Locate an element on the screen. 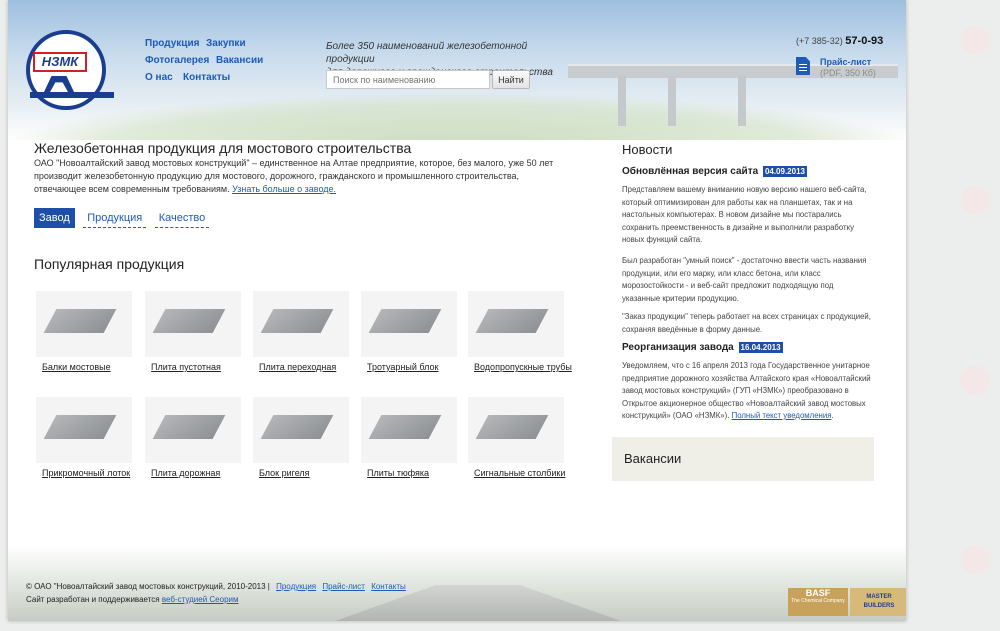 The image size is (1000, 631). product-card: Блок ригеля is located at coordinates (301, 437).